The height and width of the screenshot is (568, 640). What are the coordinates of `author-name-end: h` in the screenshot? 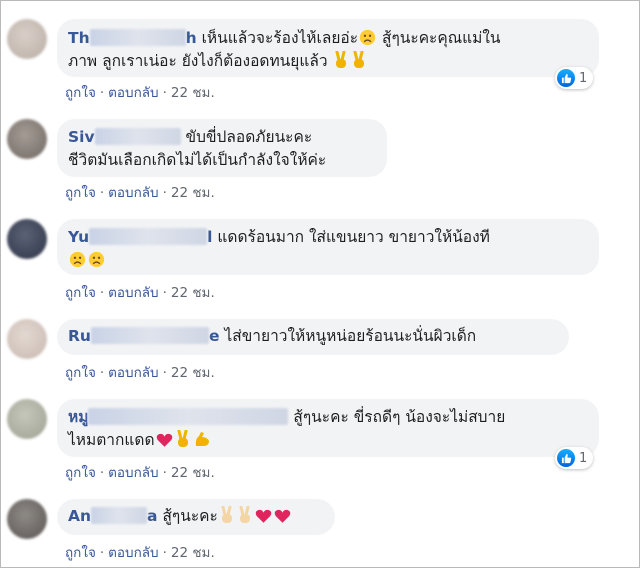 It's located at (191, 38).